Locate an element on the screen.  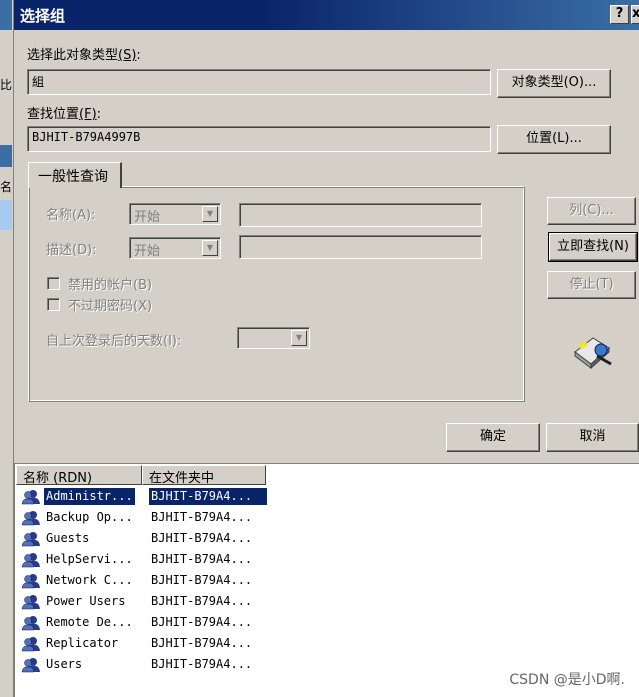
non-expiring-password-label: 不过期密码(X) is located at coordinates (110, 306).